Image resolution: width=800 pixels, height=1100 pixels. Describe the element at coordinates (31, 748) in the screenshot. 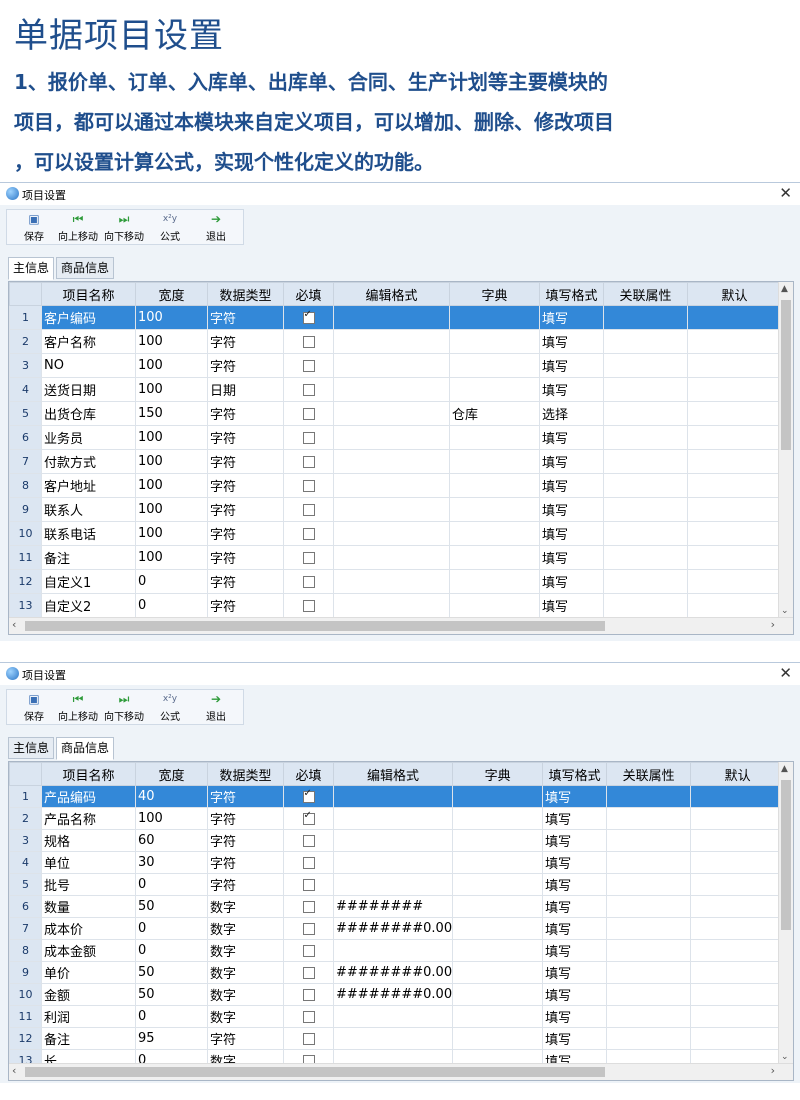

I see `tab-main-info: 主信息` at that location.